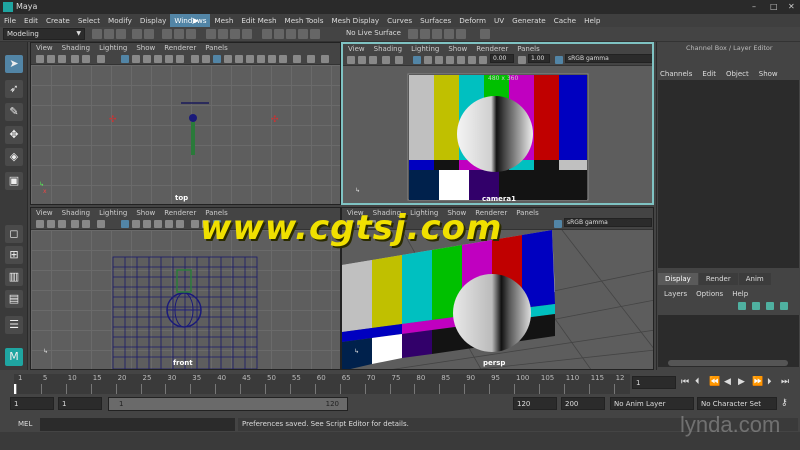 The height and width of the screenshot is (450, 800). I want to click on menu-modify: Modify, so click(120, 20).